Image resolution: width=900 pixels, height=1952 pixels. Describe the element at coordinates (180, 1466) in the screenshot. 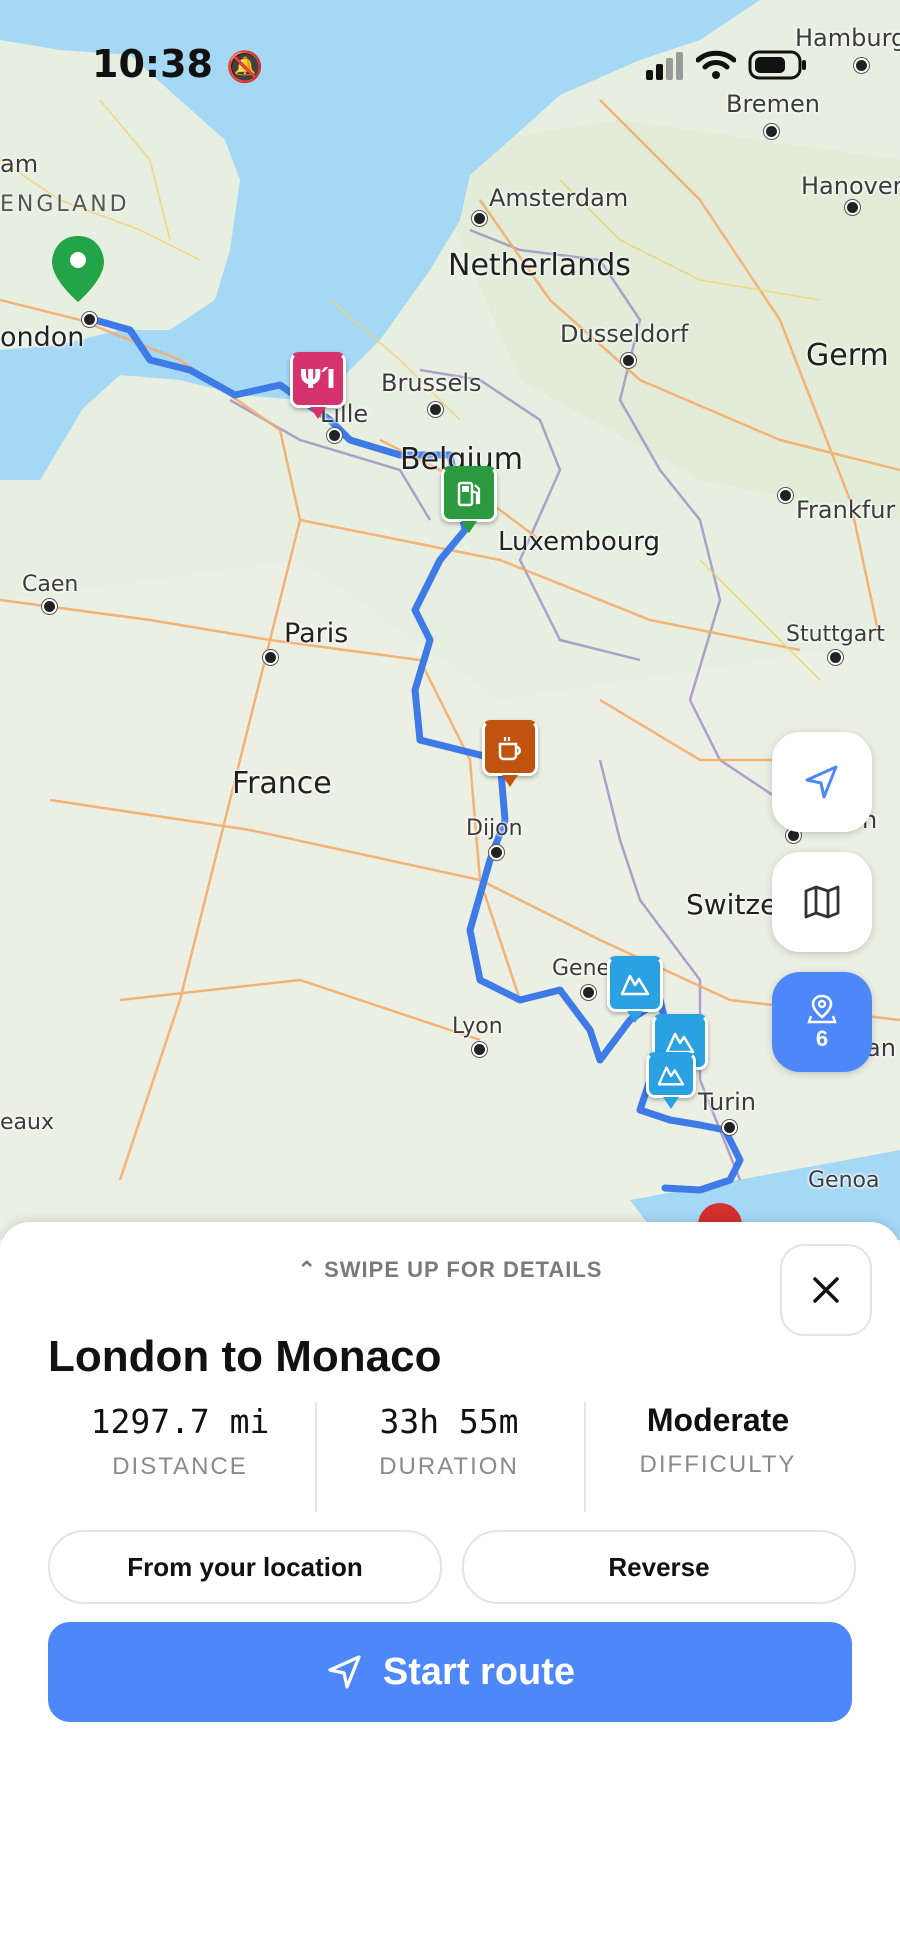

I see `distance-label: DISTANCE` at that location.